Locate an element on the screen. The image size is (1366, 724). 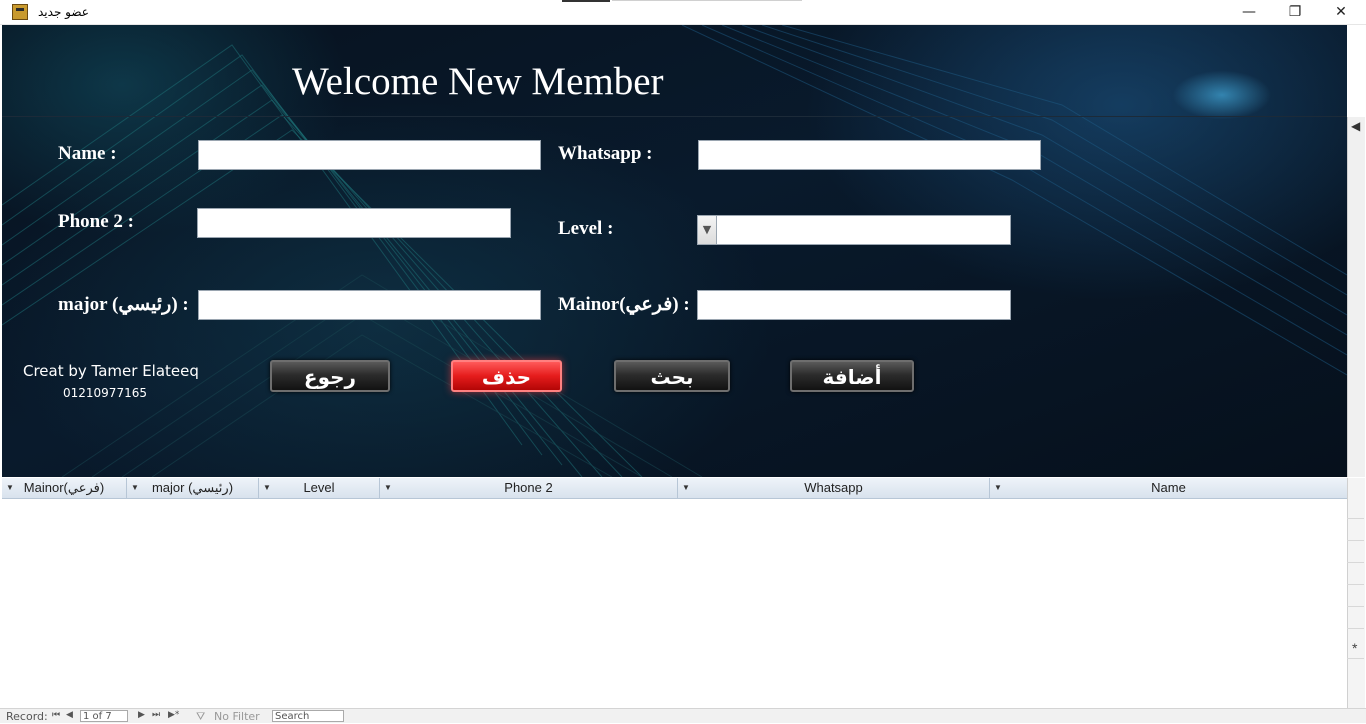
column-header-label: Name is located at coordinates (1168, 487).